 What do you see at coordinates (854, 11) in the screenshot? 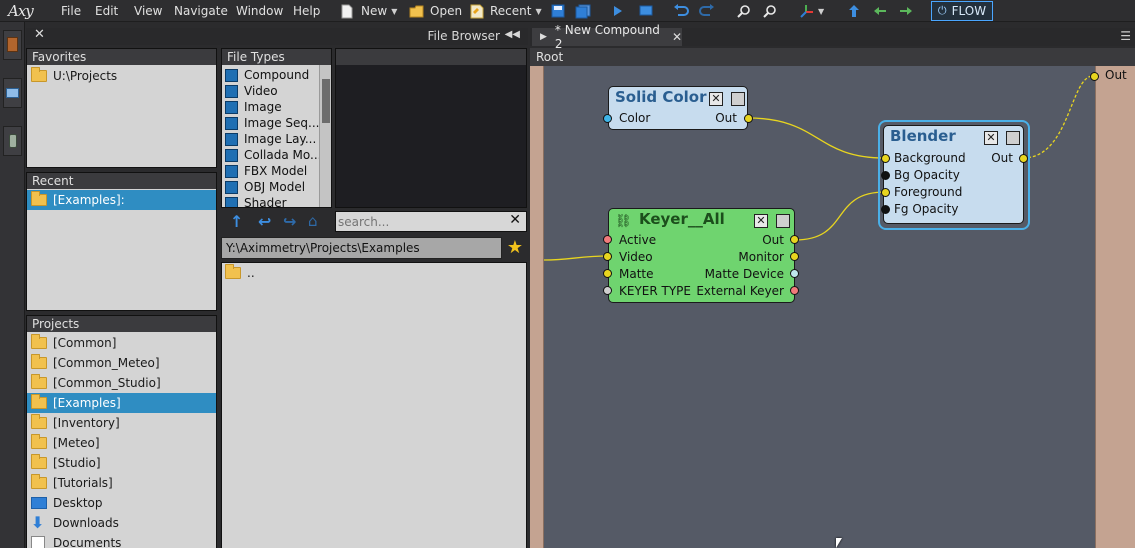
I see `go-up-button` at bounding box center [854, 11].